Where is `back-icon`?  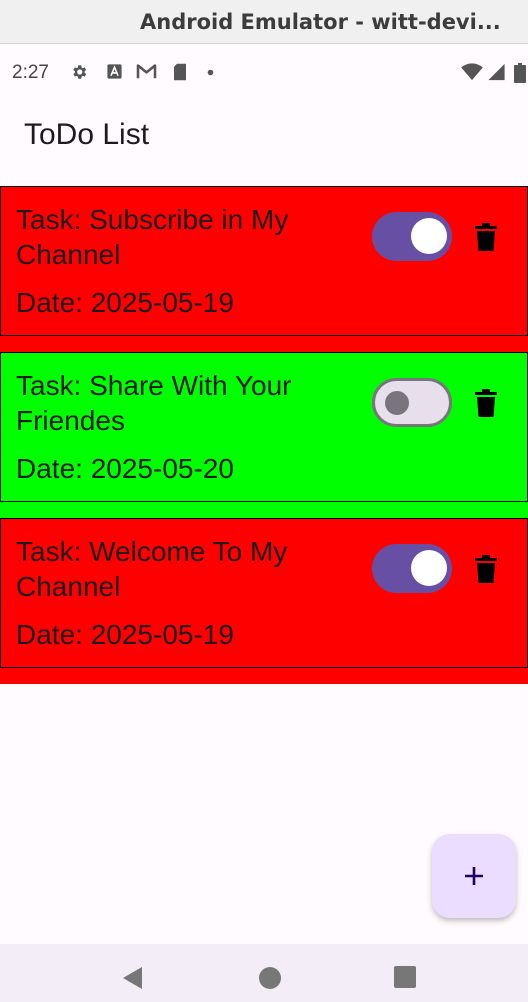 back-icon is located at coordinates (133, 978).